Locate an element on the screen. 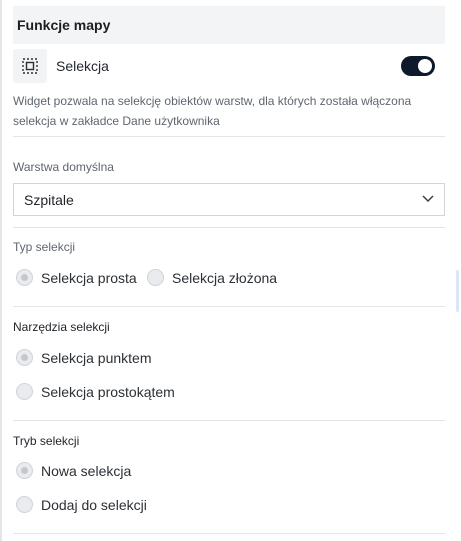 The width and height of the screenshot is (461, 541). selection-toggle is located at coordinates (418, 66).